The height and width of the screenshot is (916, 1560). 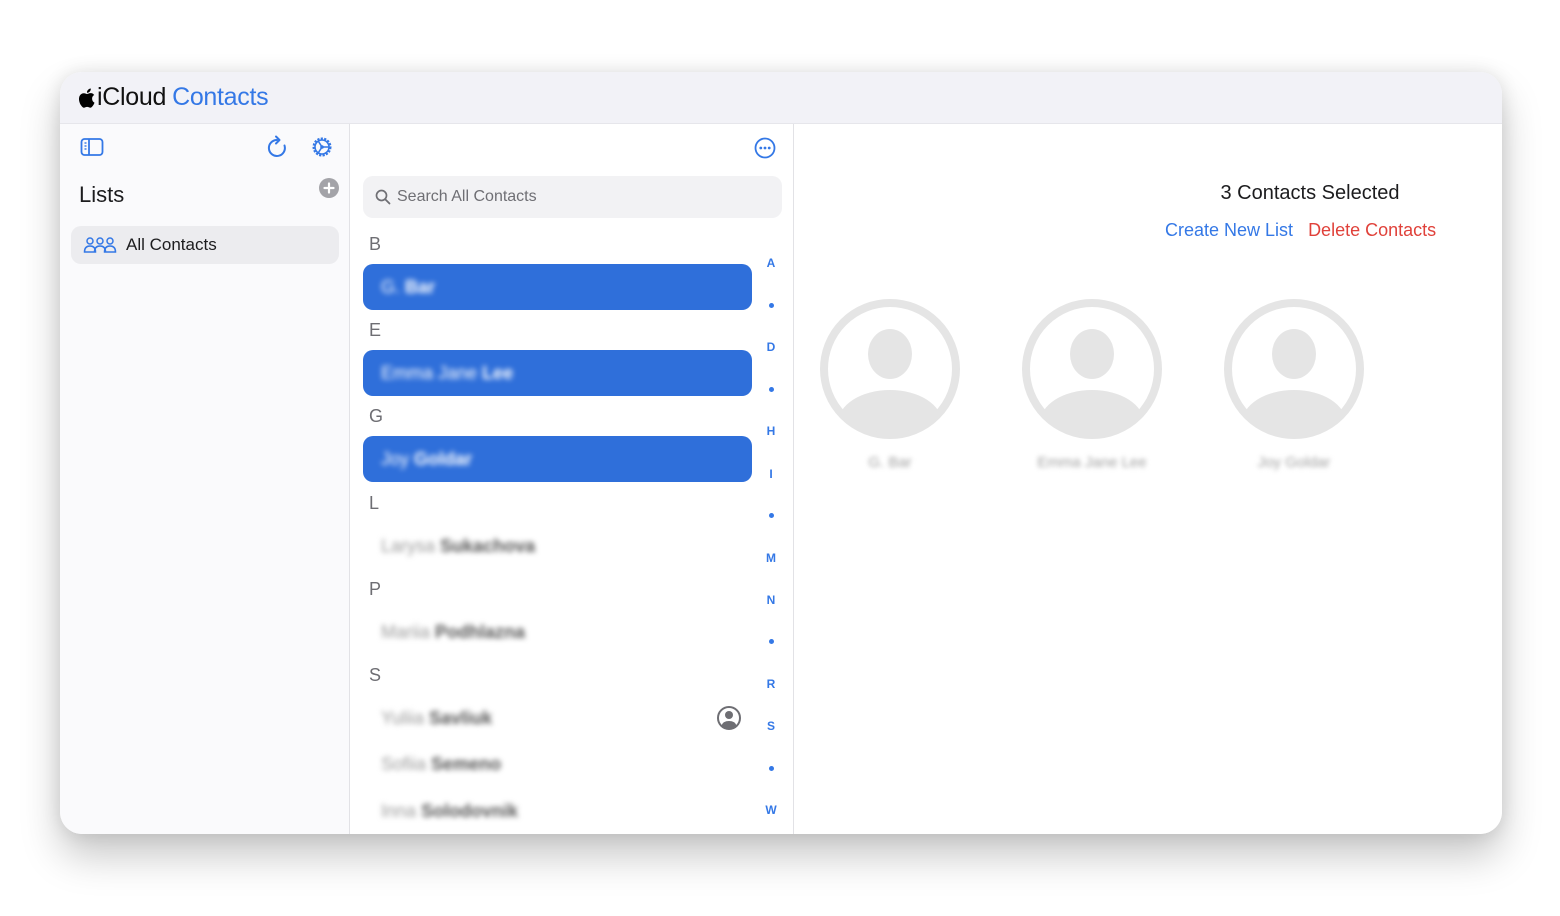 What do you see at coordinates (557, 811) in the screenshot?
I see `contact-row: Inna Solodovnik` at bounding box center [557, 811].